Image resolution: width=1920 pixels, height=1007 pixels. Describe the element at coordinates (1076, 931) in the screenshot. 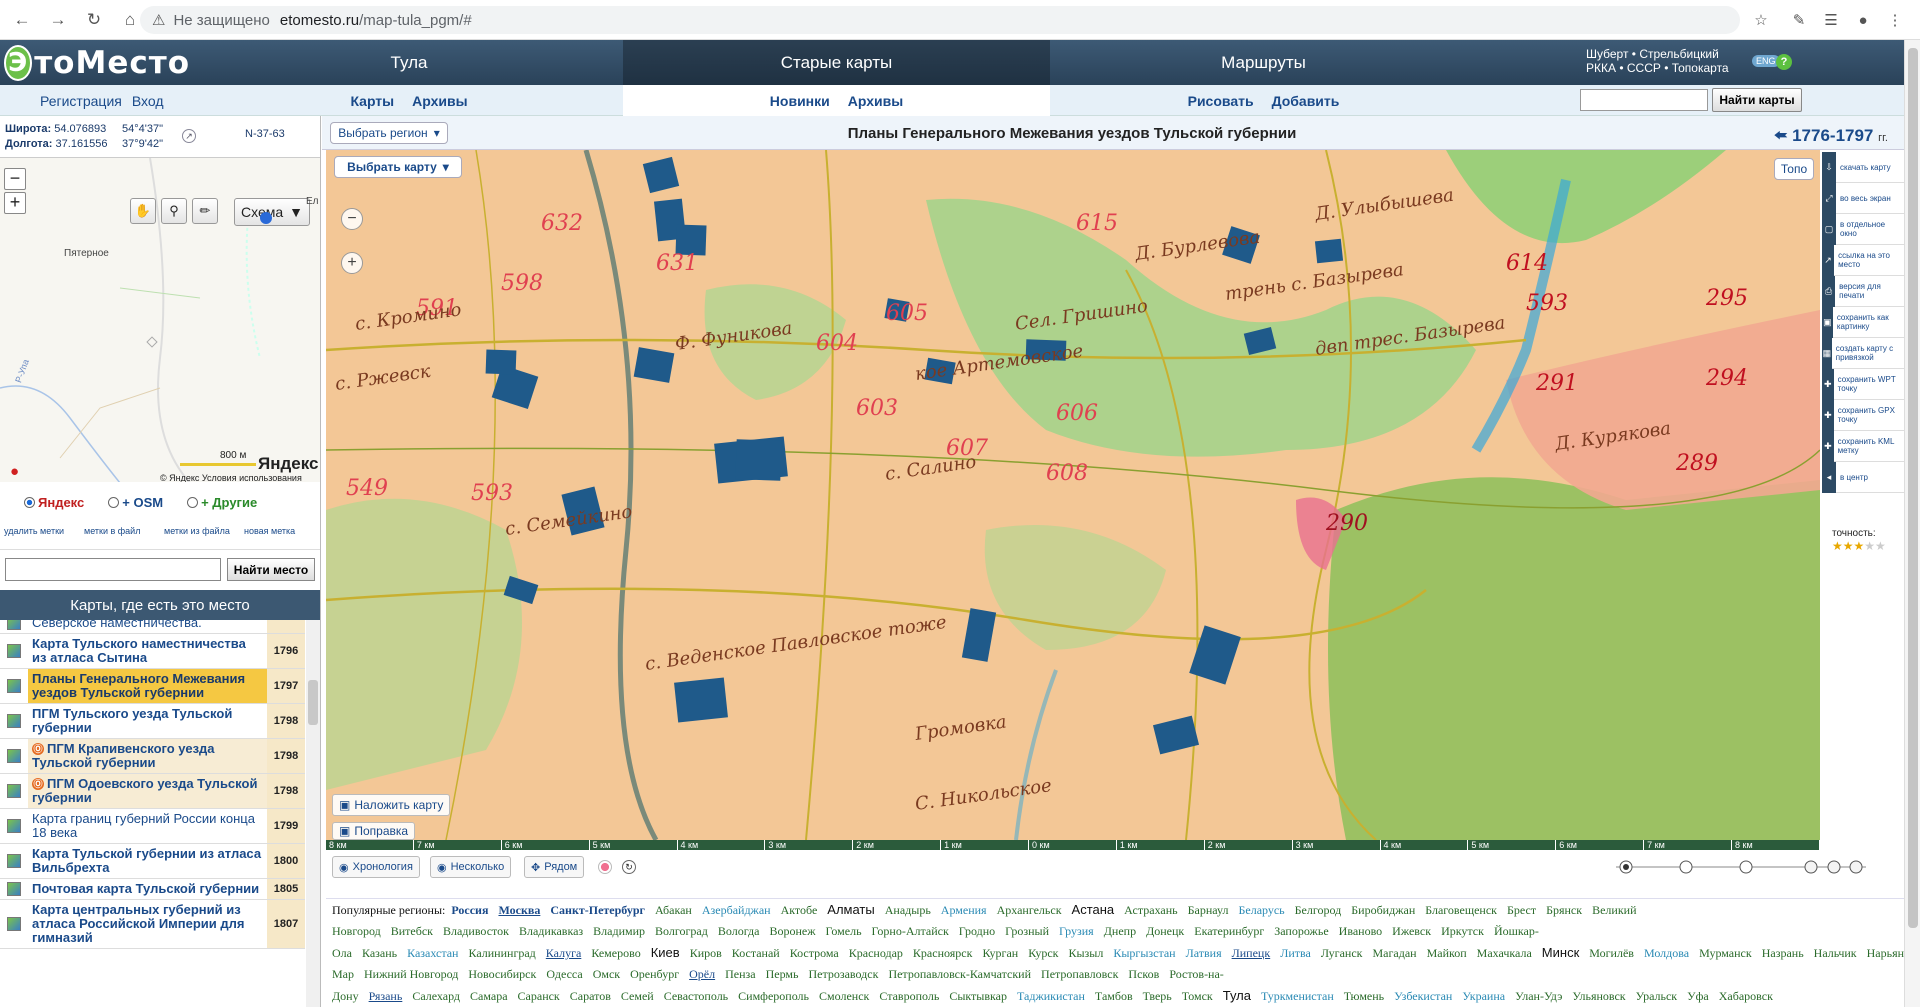

I see `region-link: Грузия` at that location.